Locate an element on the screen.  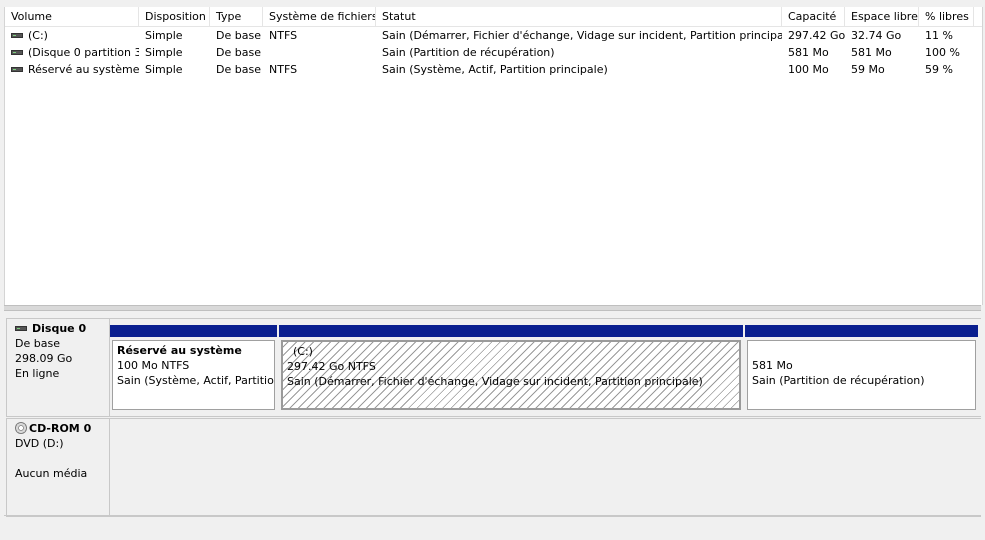
column-header-filesystem: Système de fichiers is located at coordinates (319, 16).